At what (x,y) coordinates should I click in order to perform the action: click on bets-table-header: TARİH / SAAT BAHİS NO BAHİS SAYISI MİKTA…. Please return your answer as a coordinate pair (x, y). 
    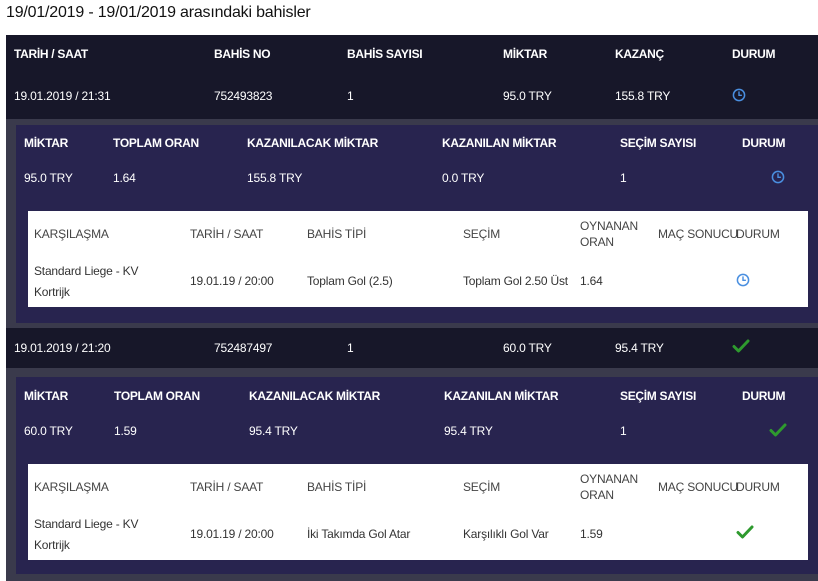
    Looking at the image, I should click on (412, 77).